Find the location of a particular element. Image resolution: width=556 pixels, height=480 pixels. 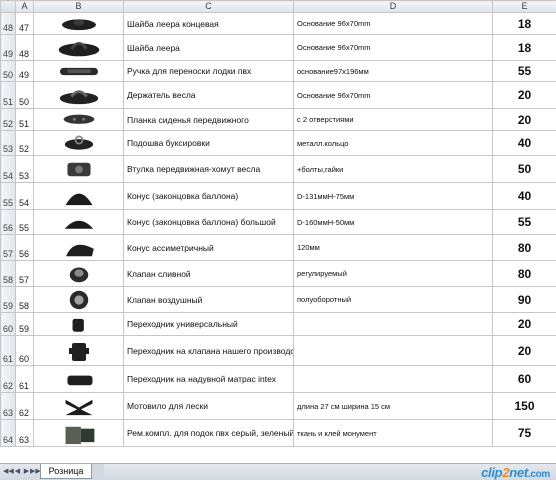

product-name-cell: Шайба леера концевая is located at coordinates (208, 23).